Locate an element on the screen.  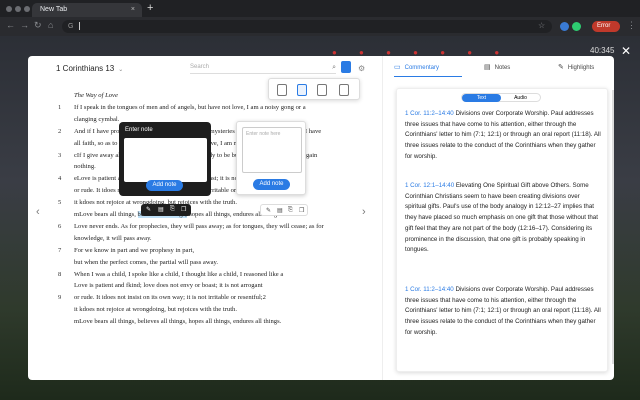
menu-icon: ⋮ is located at coordinates (631, 25).